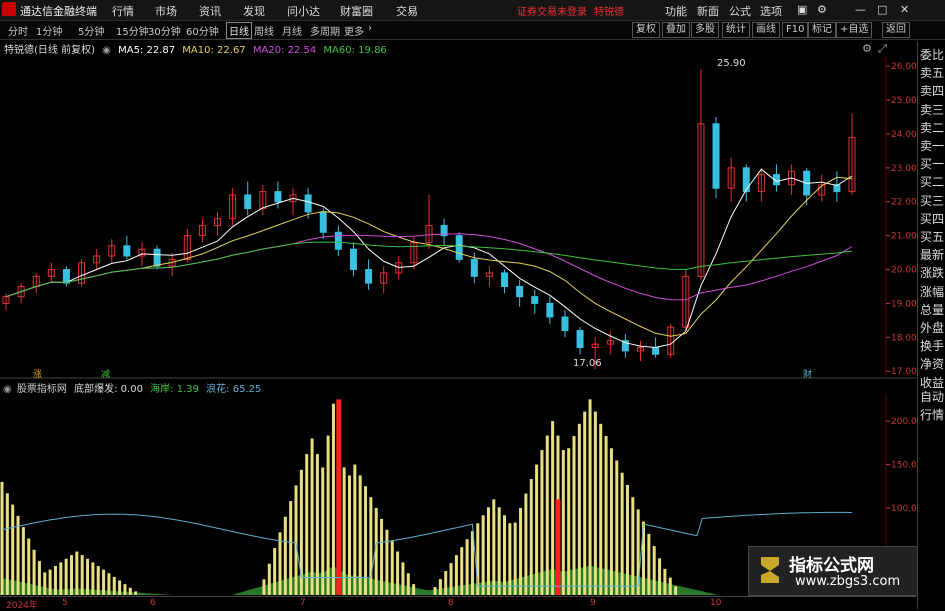 This screenshot has height=611, width=945. I want to click on tab-5min: 5分钟, so click(91, 30).